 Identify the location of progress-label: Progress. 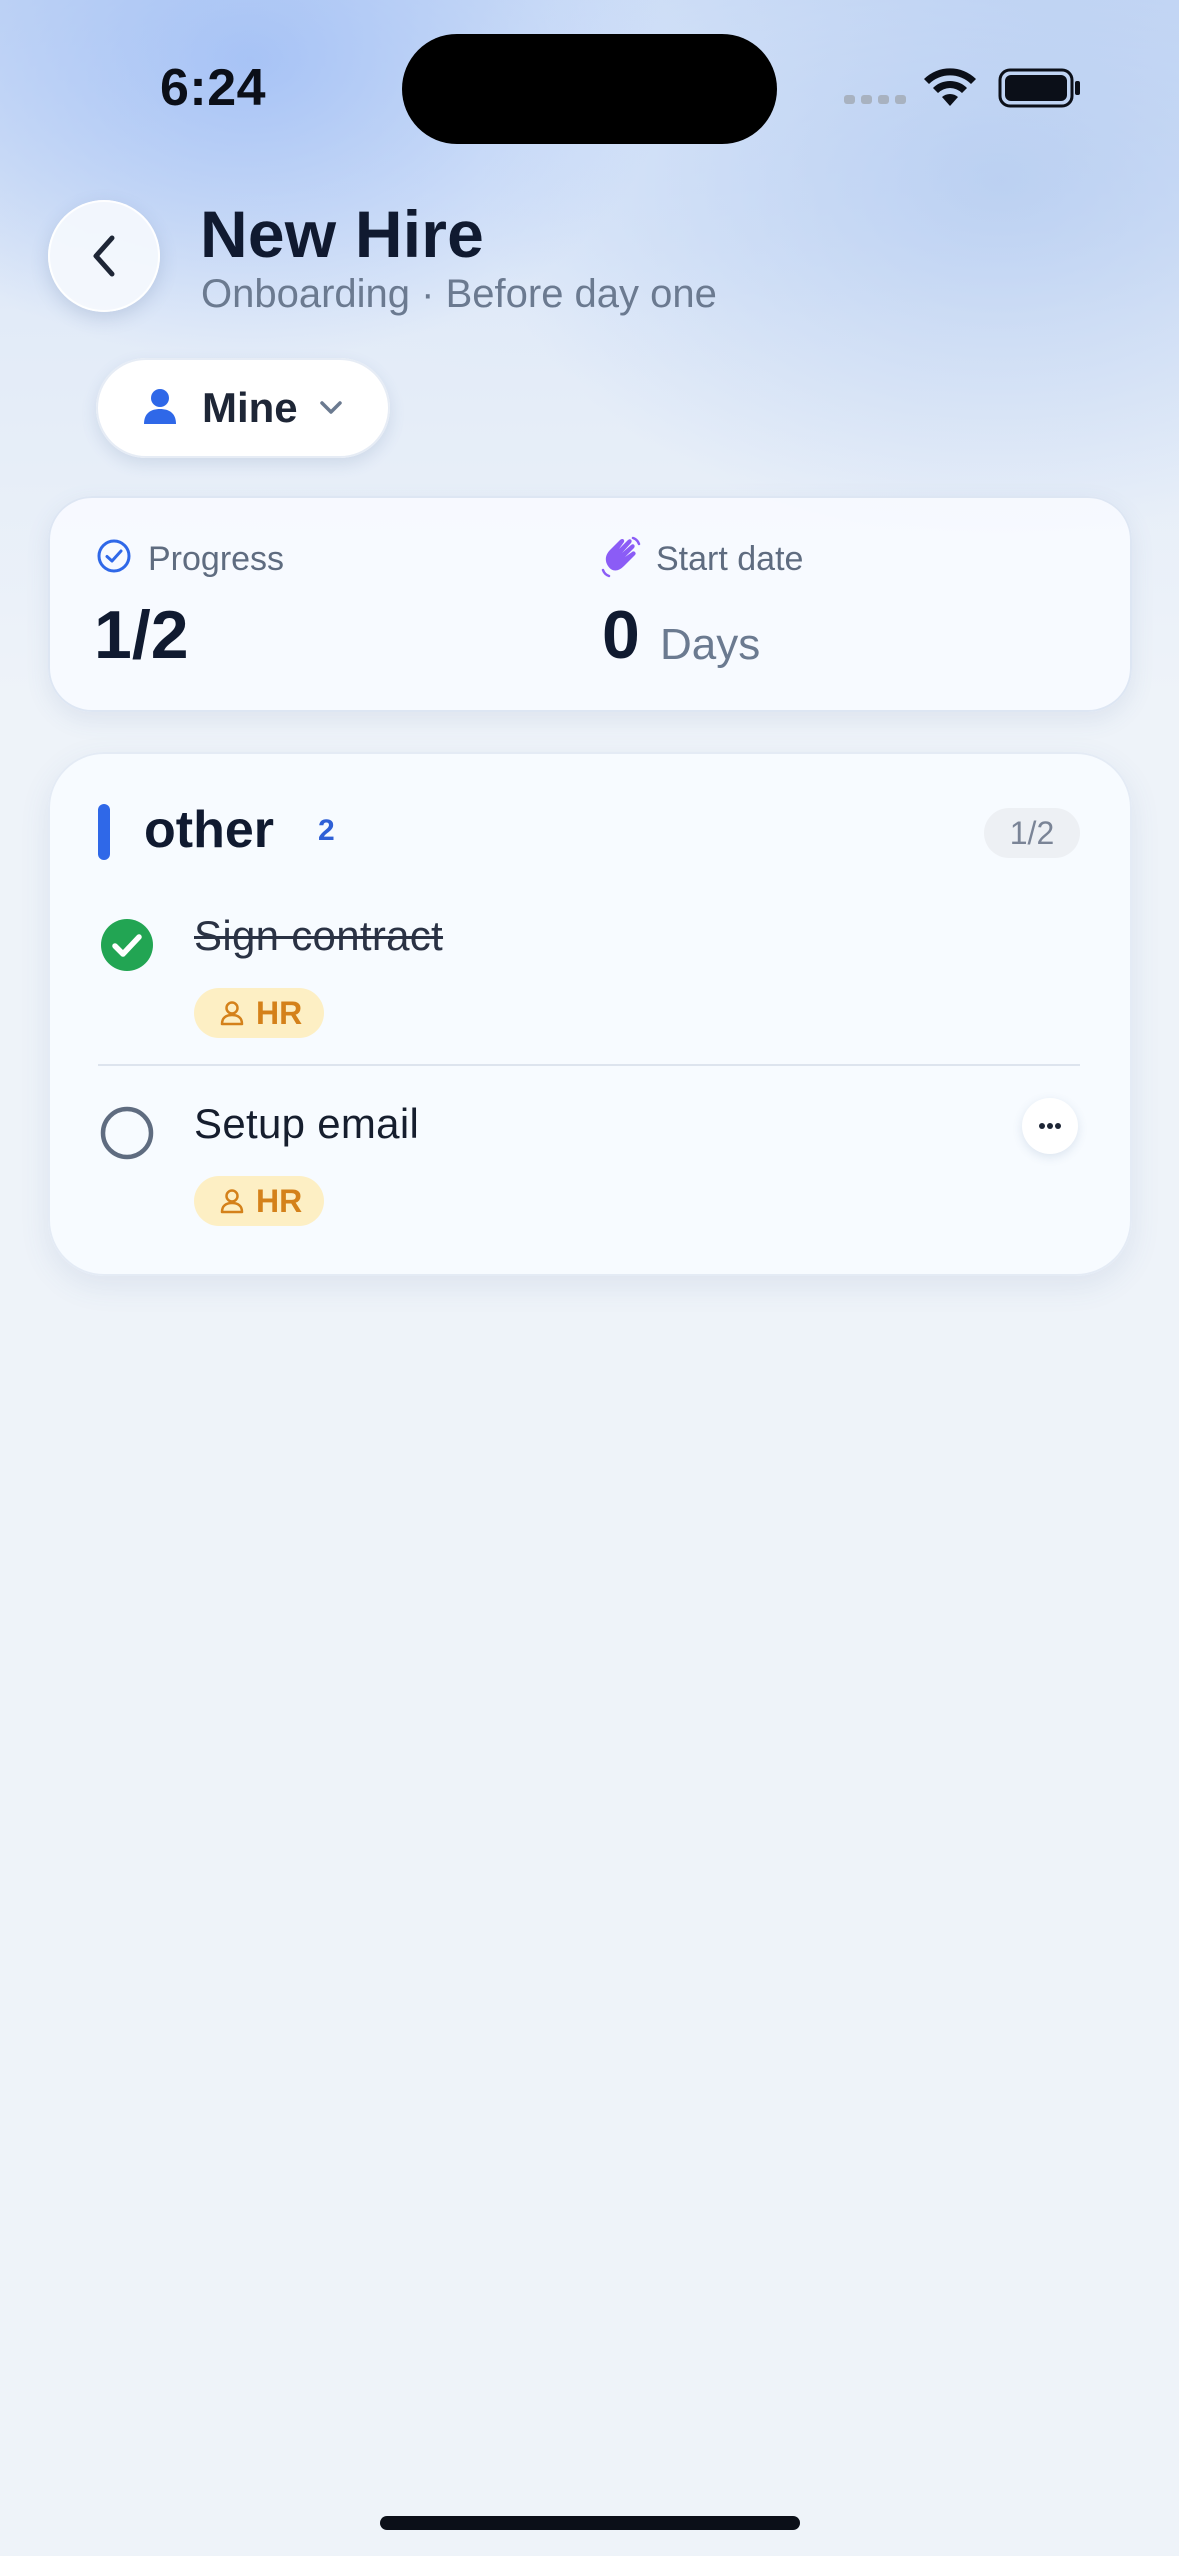
(216, 559).